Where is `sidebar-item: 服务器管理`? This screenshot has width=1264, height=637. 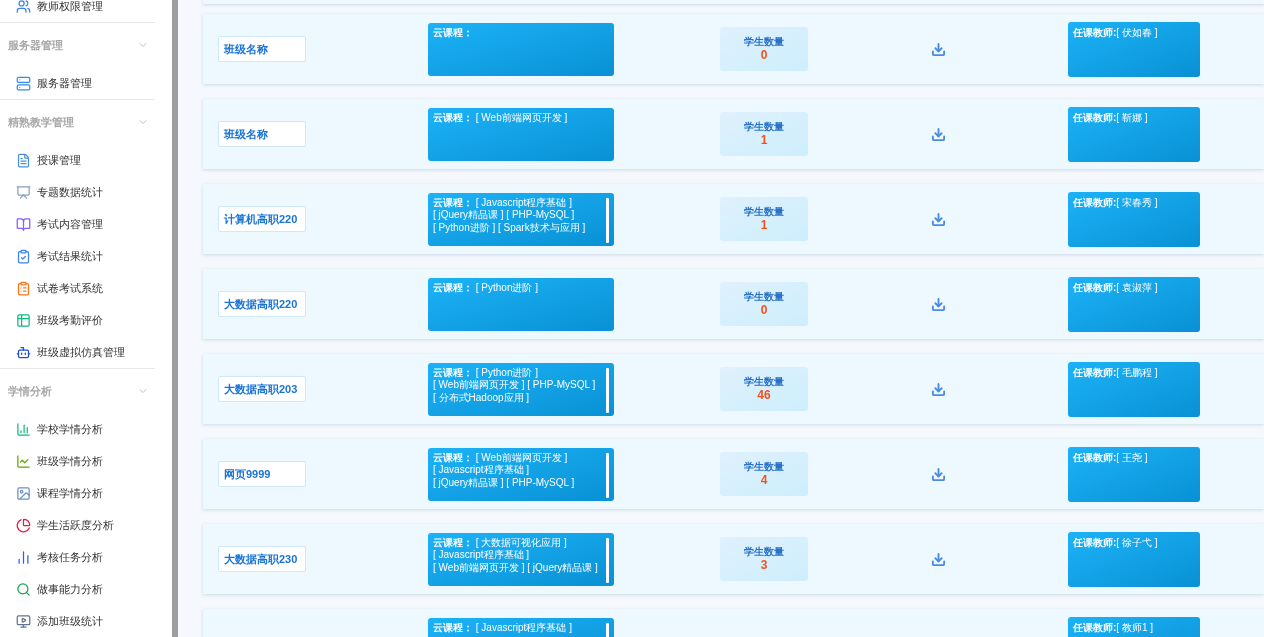
sidebar-item: 服务器管理 is located at coordinates (64, 83).